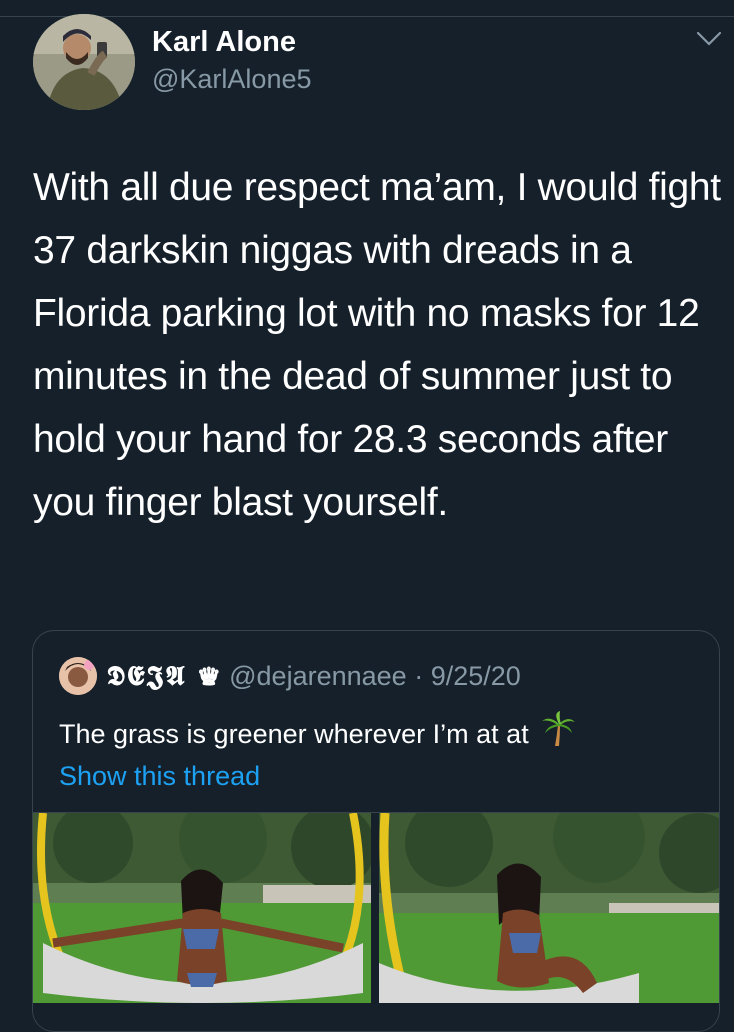 This screenshot has height=1032, width=734. Describe the element at coordinates (159, 776) in the screenshot. I see `show-thread-link: Show this thread` at that location.